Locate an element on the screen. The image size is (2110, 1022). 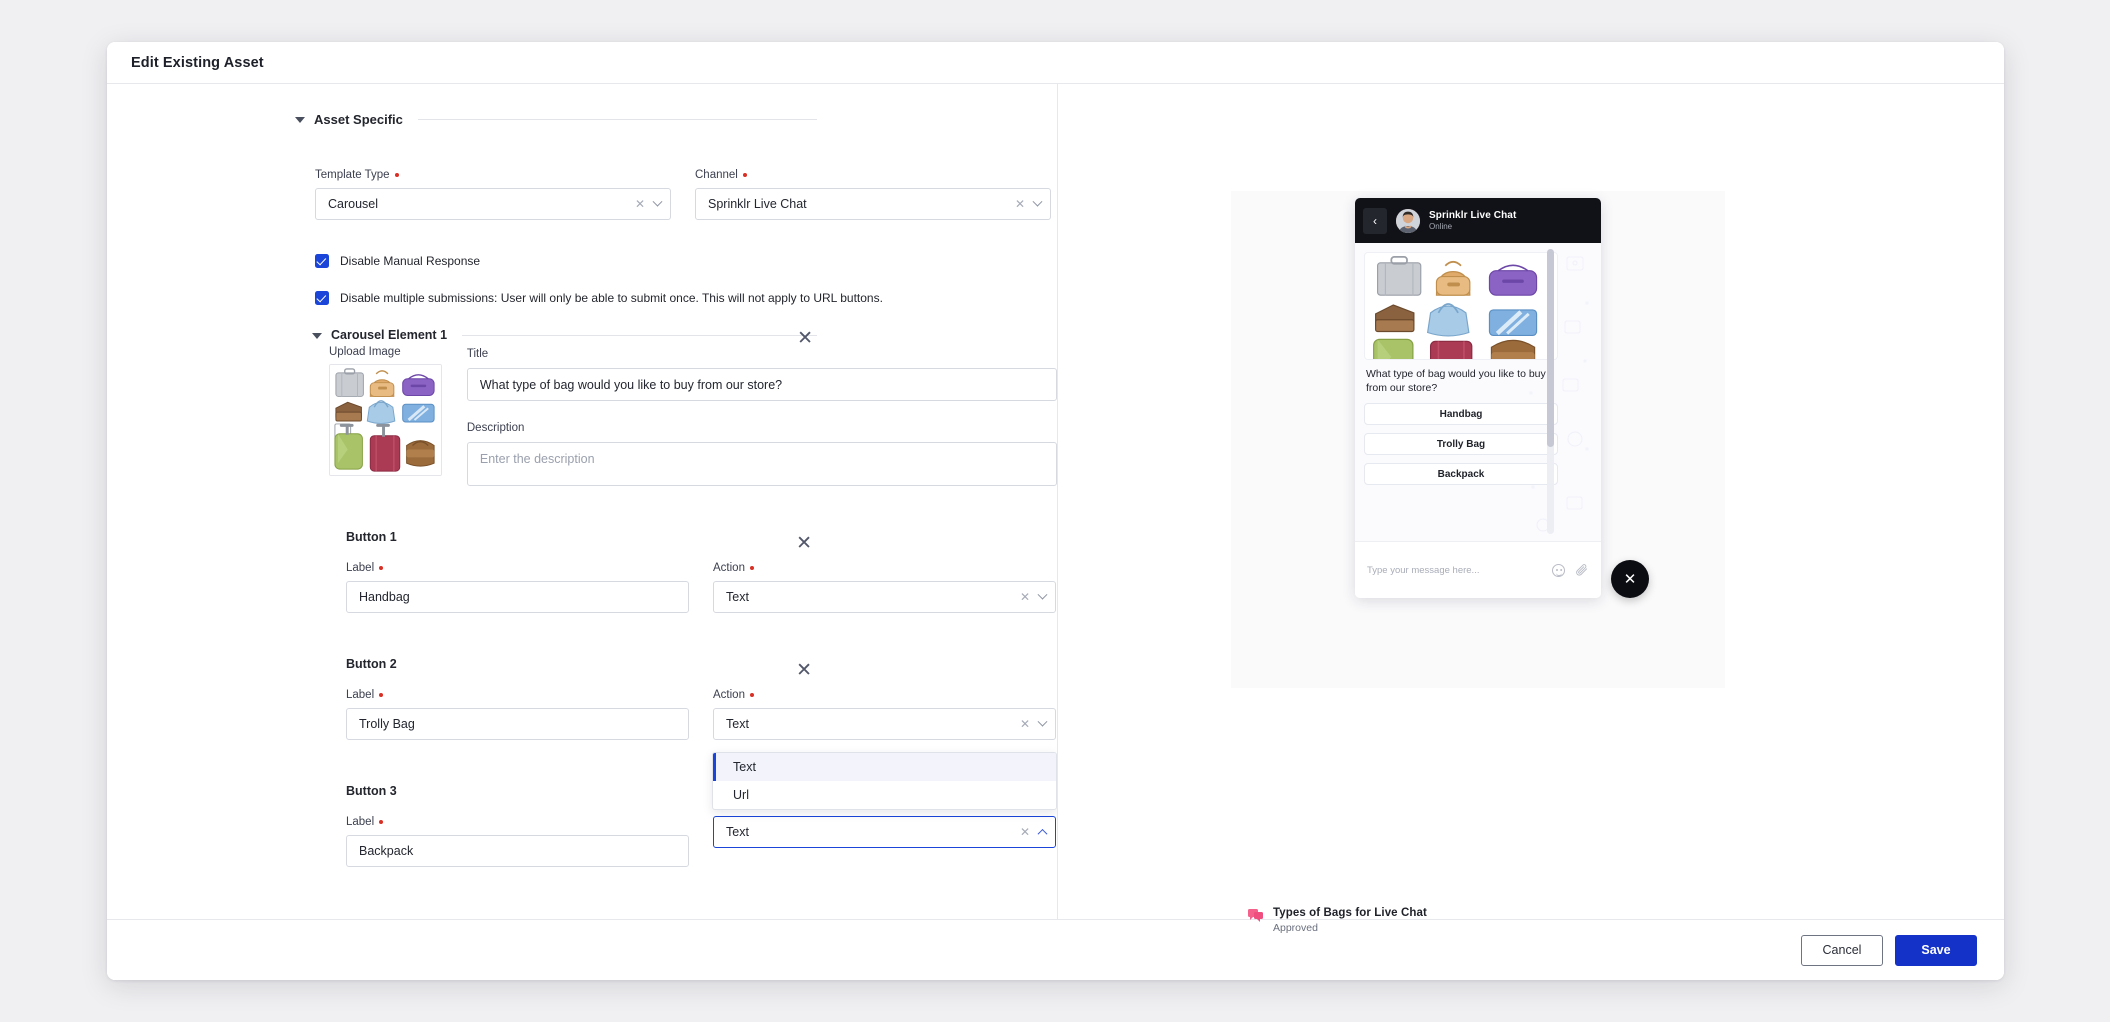
save-button: Save is located at coordinates (1936, 950).